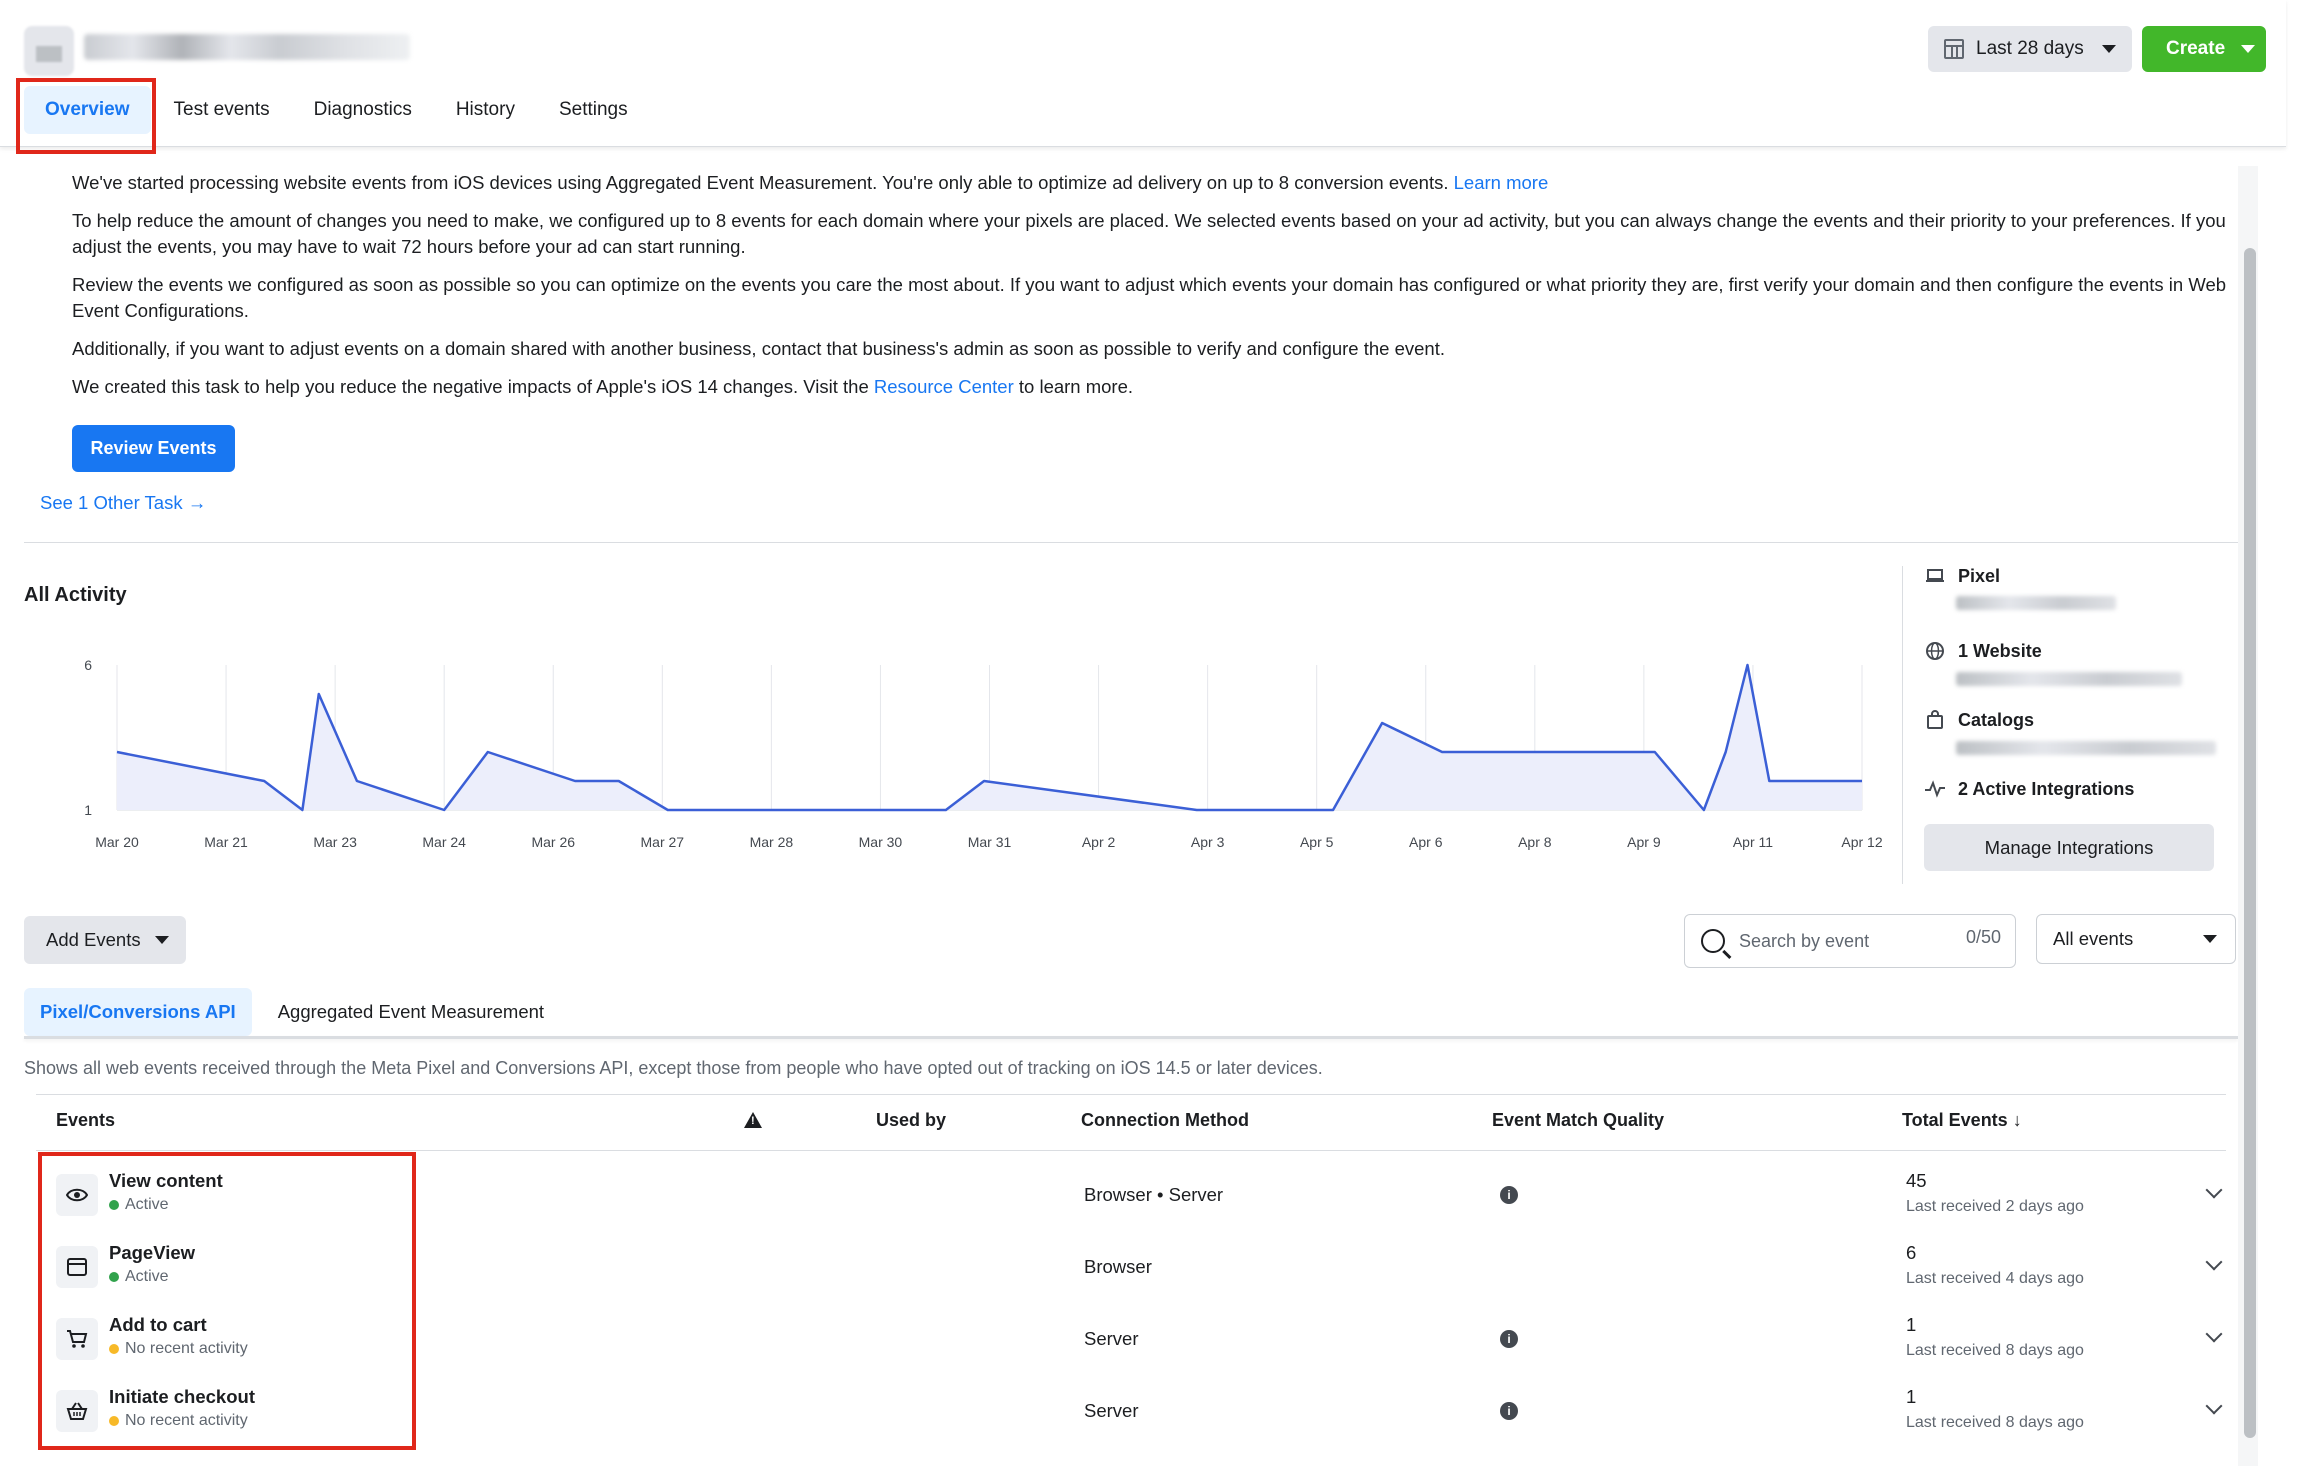  I want to click on x-tick-label: Apr 9, so click(1644, 842).